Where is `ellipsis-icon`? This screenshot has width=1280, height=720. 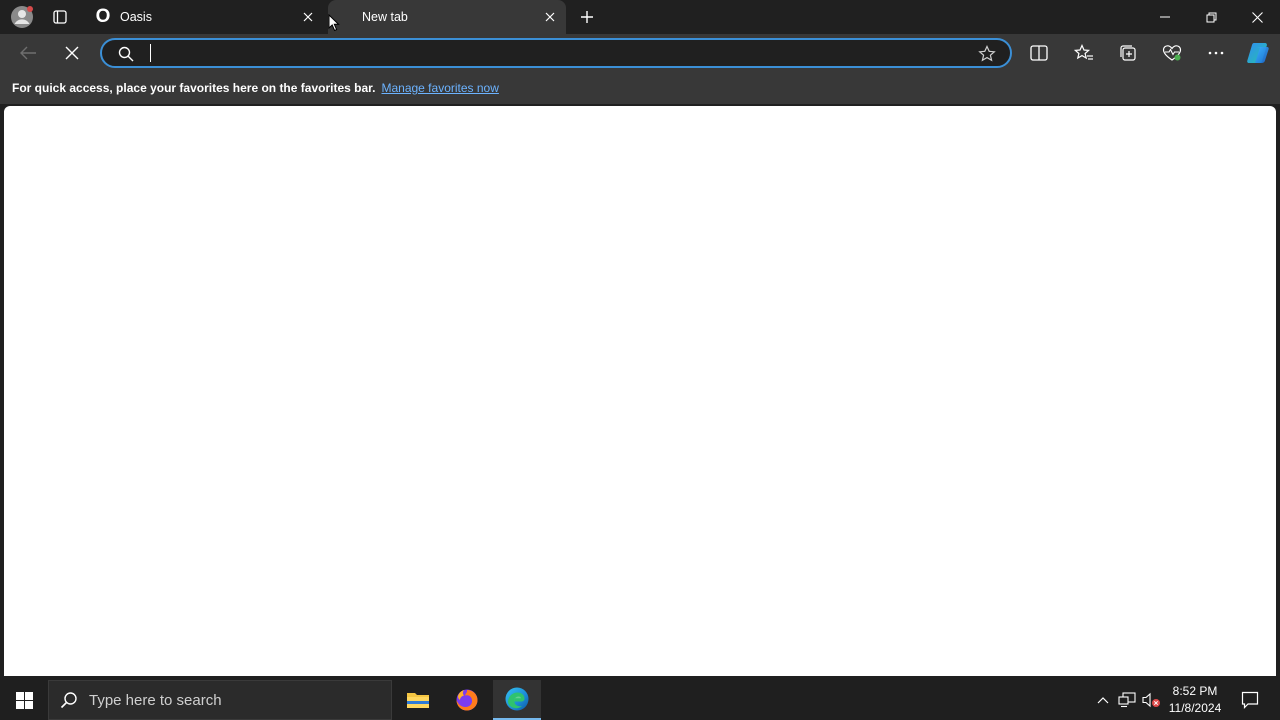 ellipsis-icon is located at coordinates (1216, 53).